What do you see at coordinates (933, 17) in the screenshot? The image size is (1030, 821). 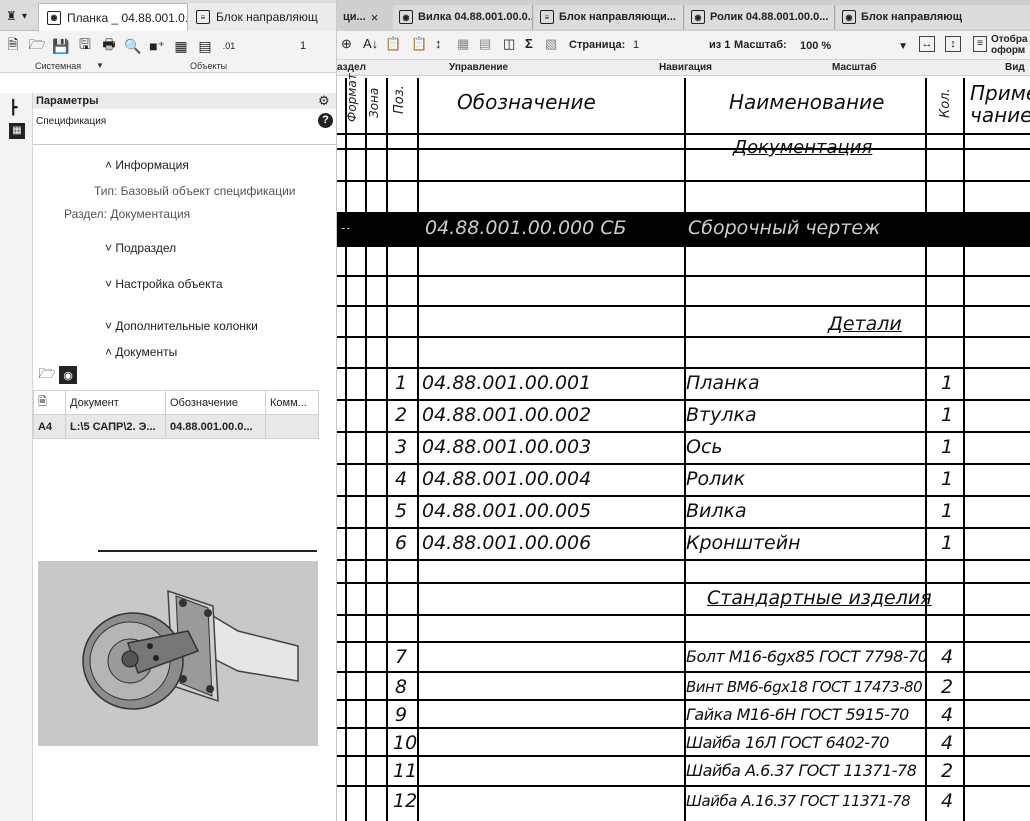 I see `tab-assembly-2: ◉ Блок направляющ` at bounding box center [933, 17].